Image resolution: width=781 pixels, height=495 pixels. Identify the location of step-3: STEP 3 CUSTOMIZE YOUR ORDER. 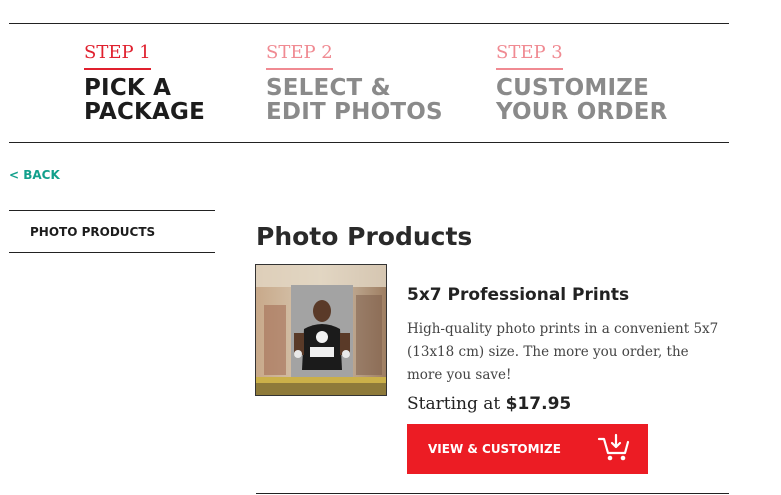
(582, 82).